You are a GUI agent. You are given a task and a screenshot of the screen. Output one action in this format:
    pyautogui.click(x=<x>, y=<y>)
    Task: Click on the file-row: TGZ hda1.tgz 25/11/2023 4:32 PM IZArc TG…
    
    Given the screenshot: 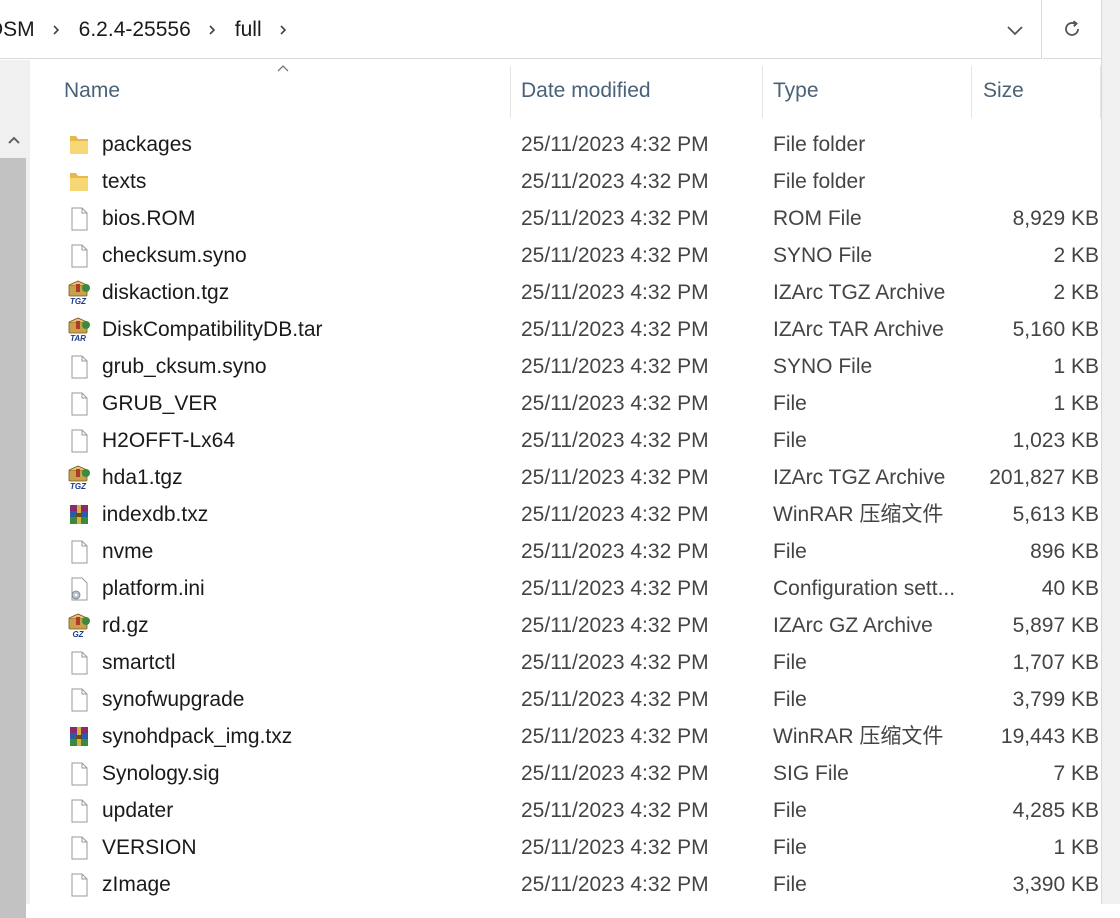 What is the action you would take?
    pyautogui.click(x=565, y=477)
    